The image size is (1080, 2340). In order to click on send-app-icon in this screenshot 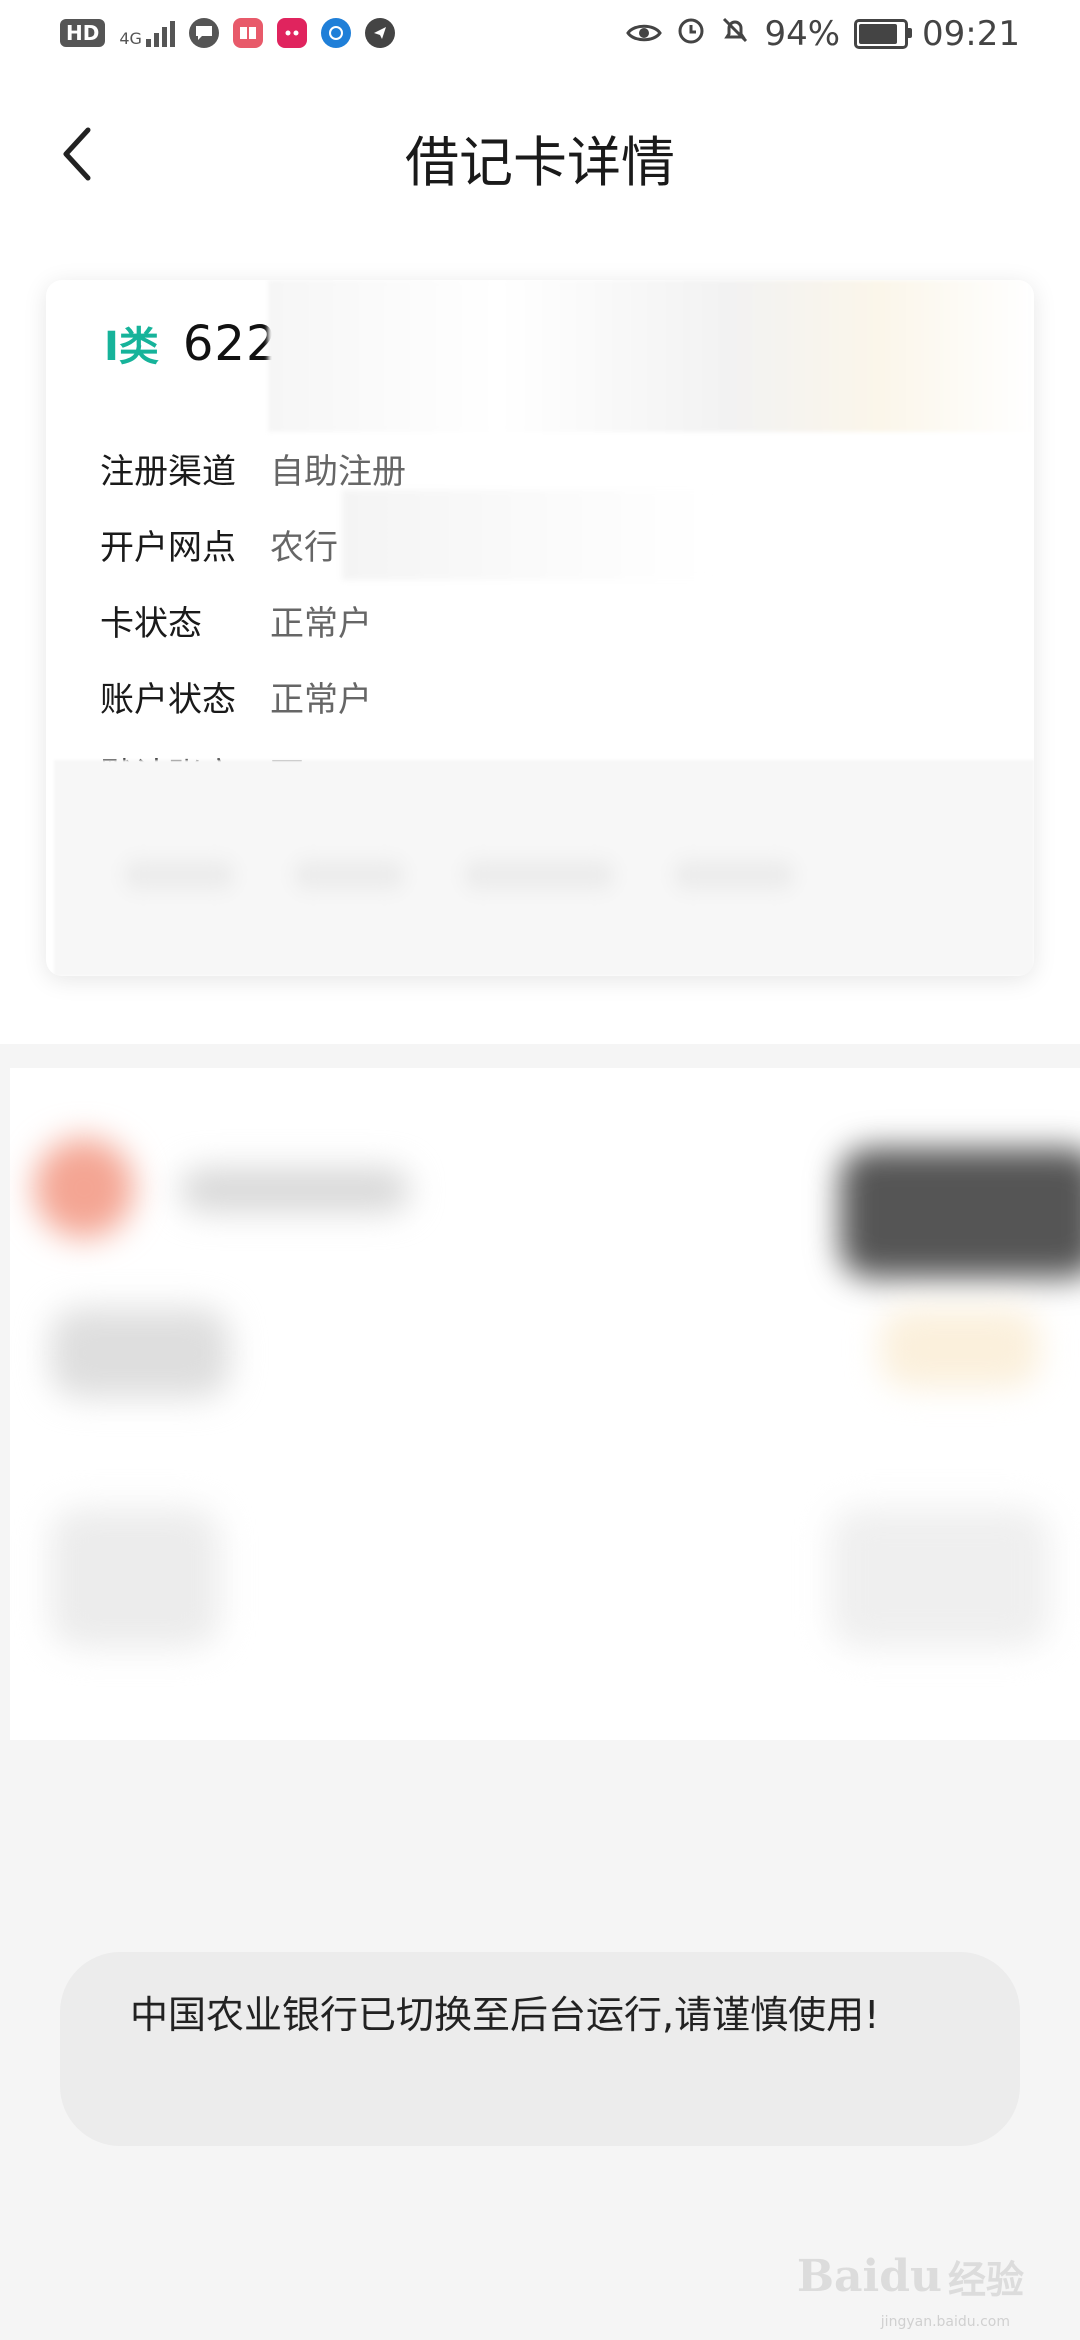, I will do `click(379, 33)`.